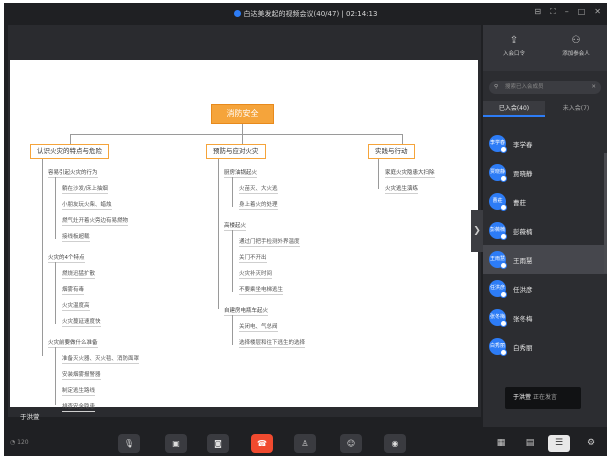 The image size is (612, 459). I want to click on tab-not-joined: 未入会(7), so click(576, 109).